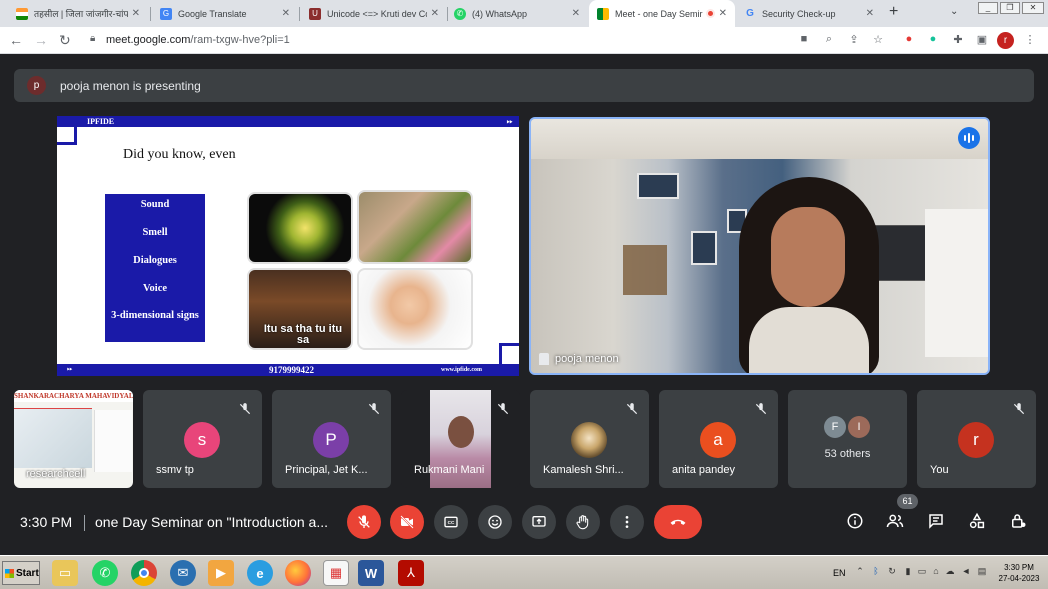  I want to click on tab-security-checkup: G Security Check-up ✕, so click(809, 13).